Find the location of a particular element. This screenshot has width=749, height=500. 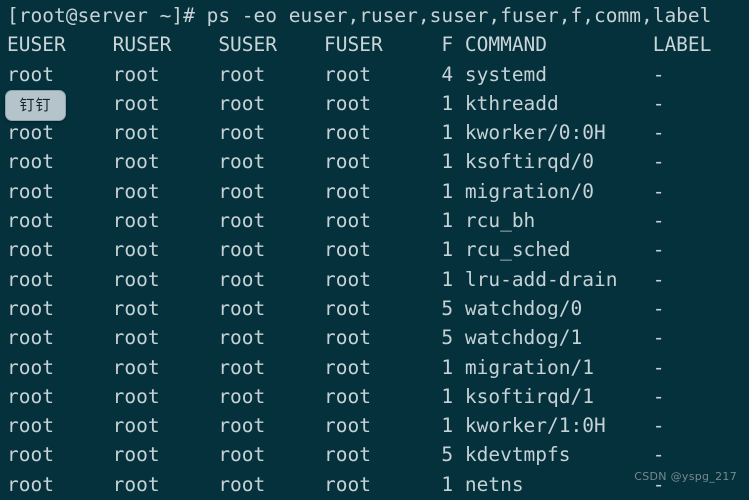

table-header-row: EUSER RUSER SUSER FUSER F COMMAND LABEL is located at coordinates (359, 45).